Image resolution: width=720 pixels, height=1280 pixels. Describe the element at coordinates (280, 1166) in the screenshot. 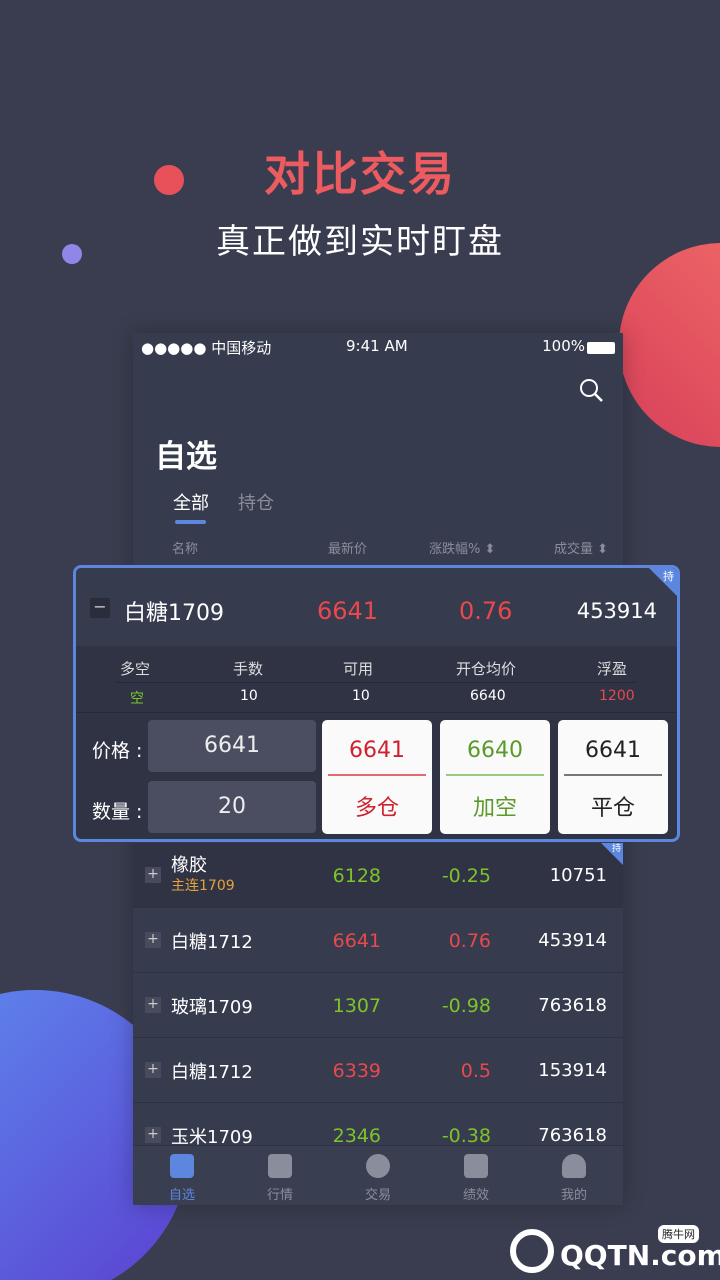

I see `bar-chart-icon` at that location.